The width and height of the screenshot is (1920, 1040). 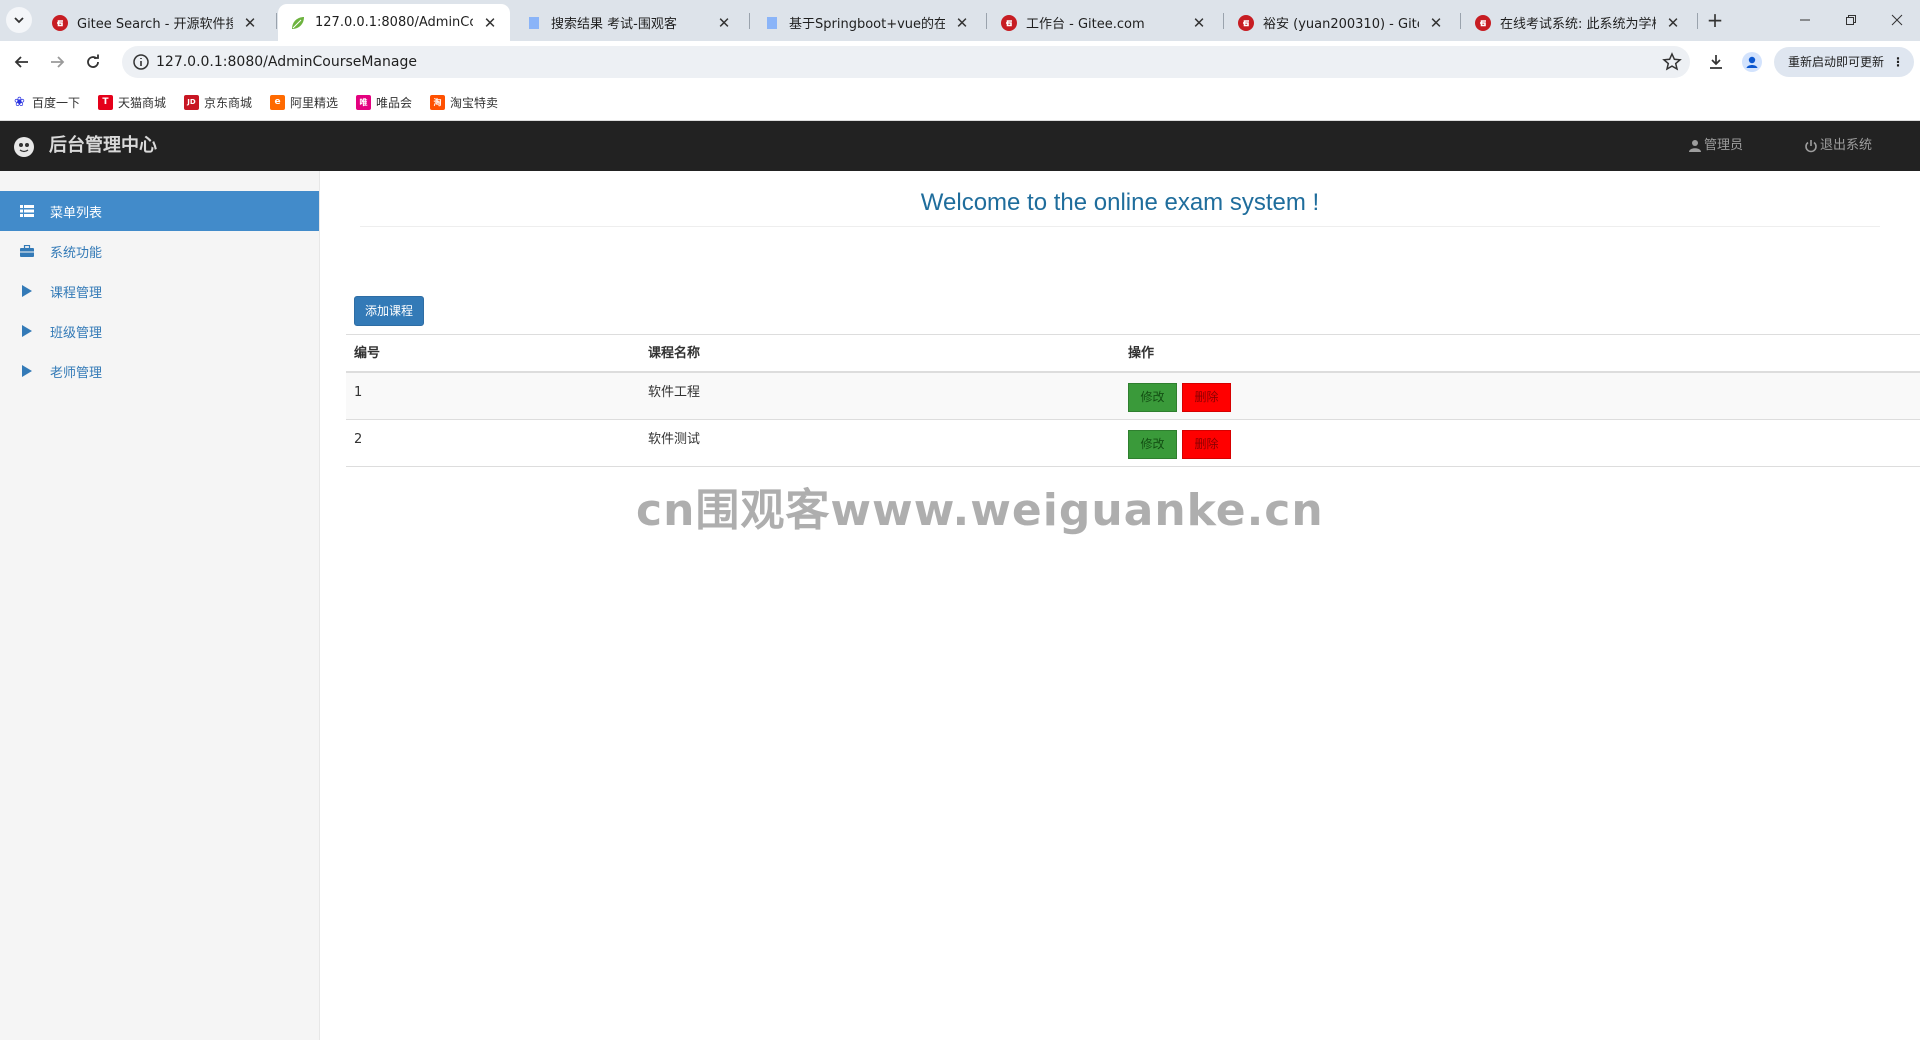 What do you see at coordinates (1811, 146) in the screenshot?
I see `power-icon` at bounding box center [1811, 146].